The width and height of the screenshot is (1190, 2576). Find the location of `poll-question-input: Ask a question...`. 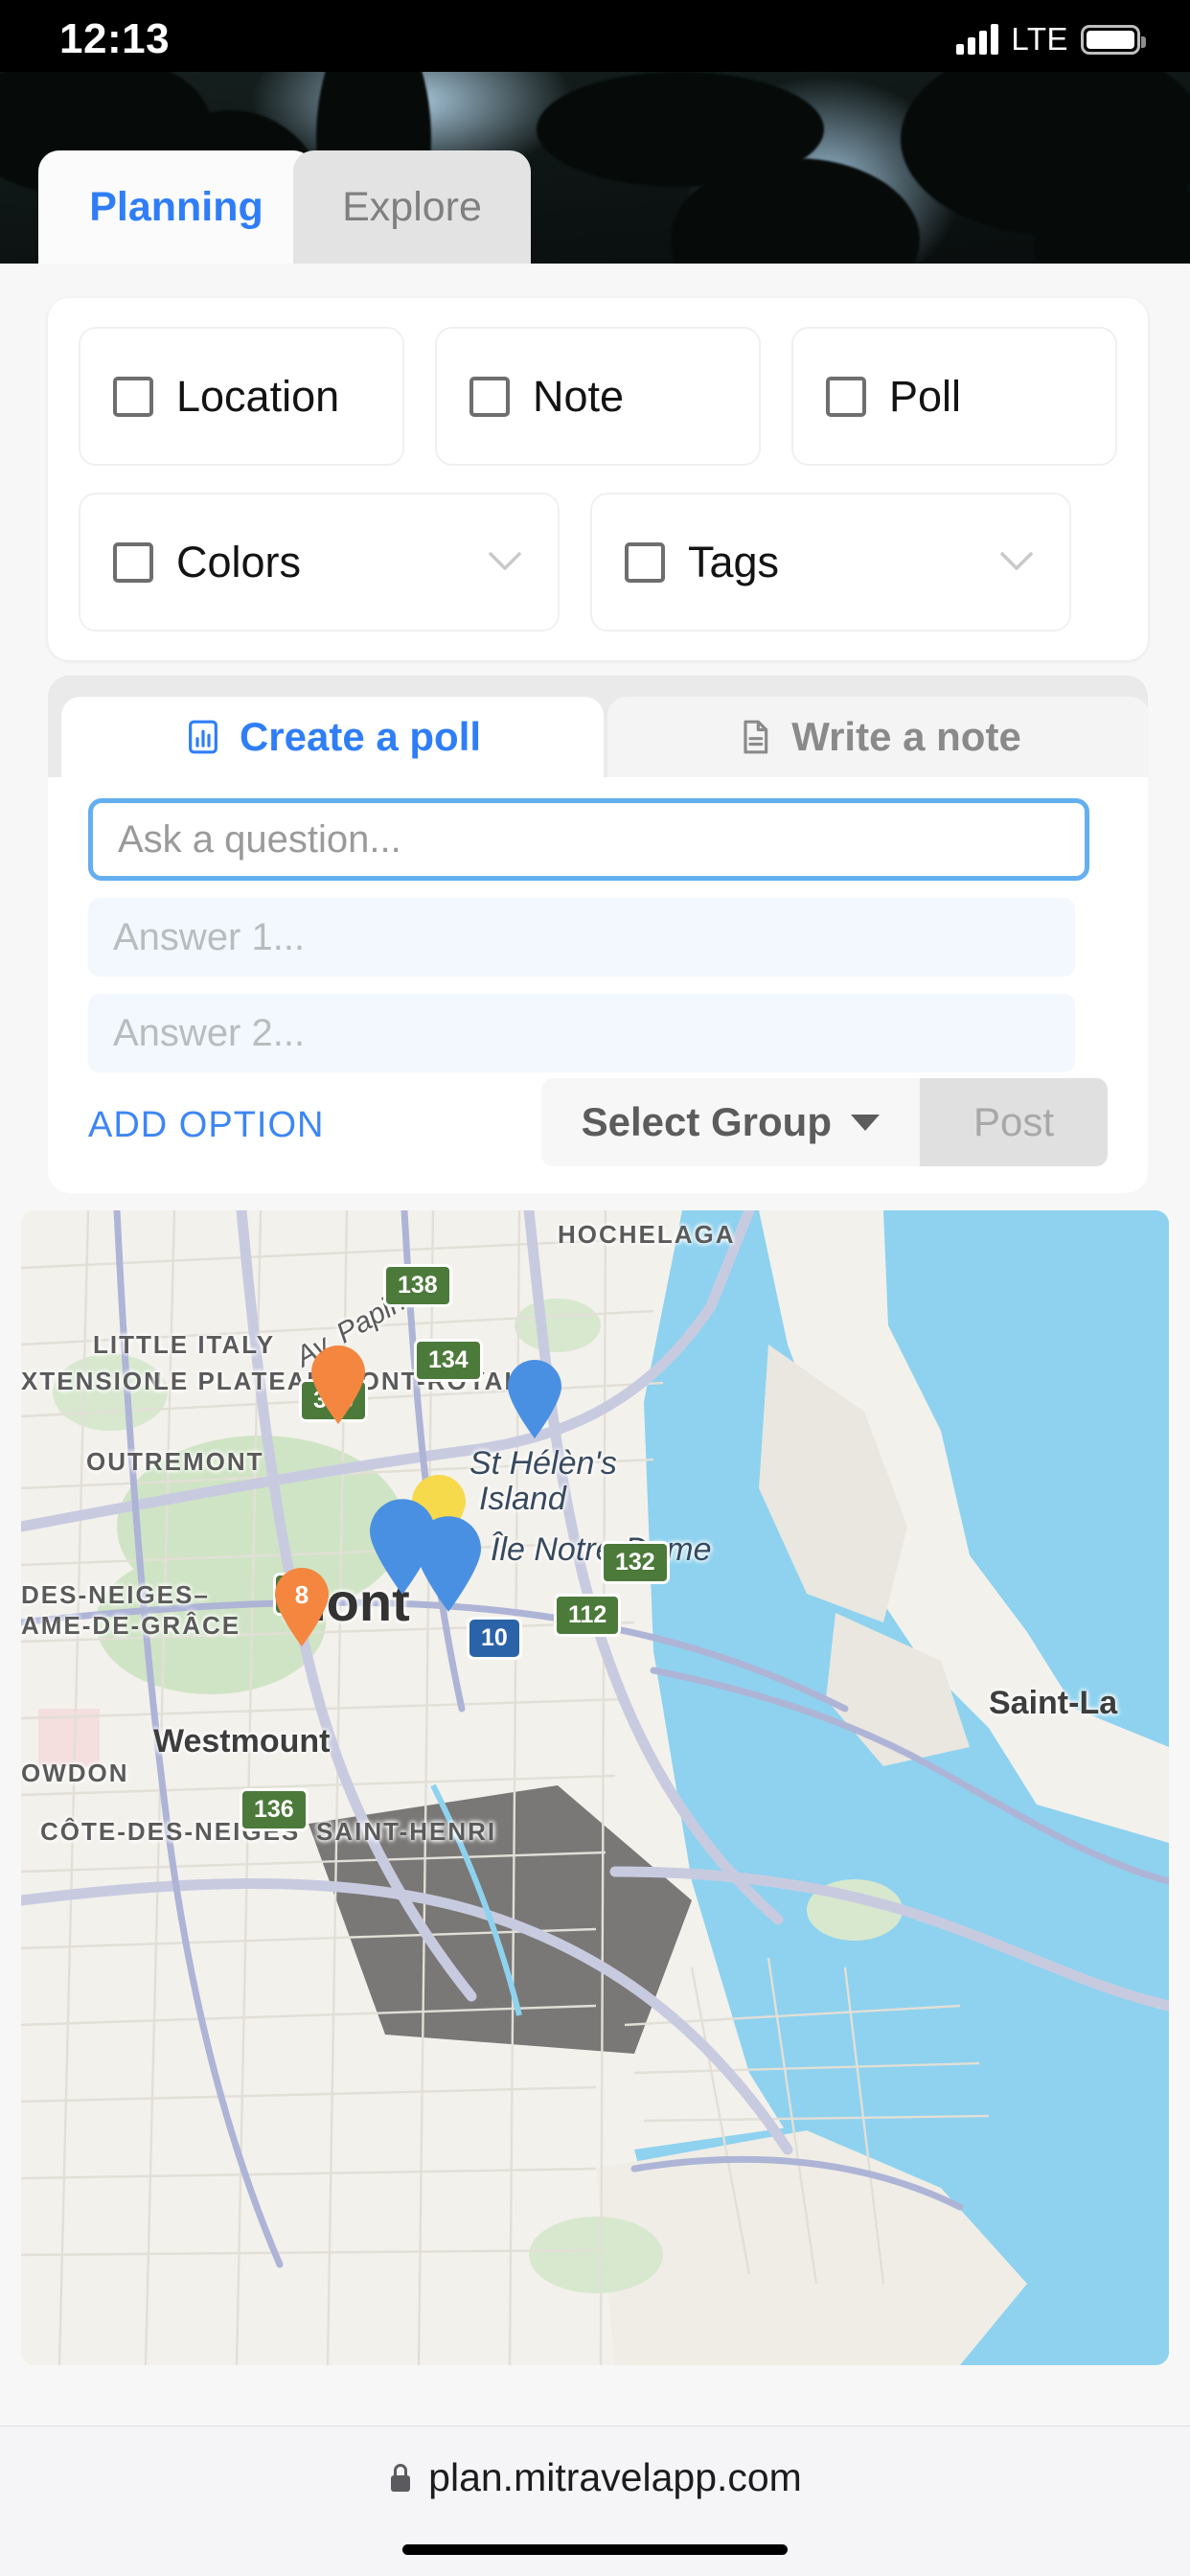

poll-question-input: Ask a question... is located at coordinates (589, 839).